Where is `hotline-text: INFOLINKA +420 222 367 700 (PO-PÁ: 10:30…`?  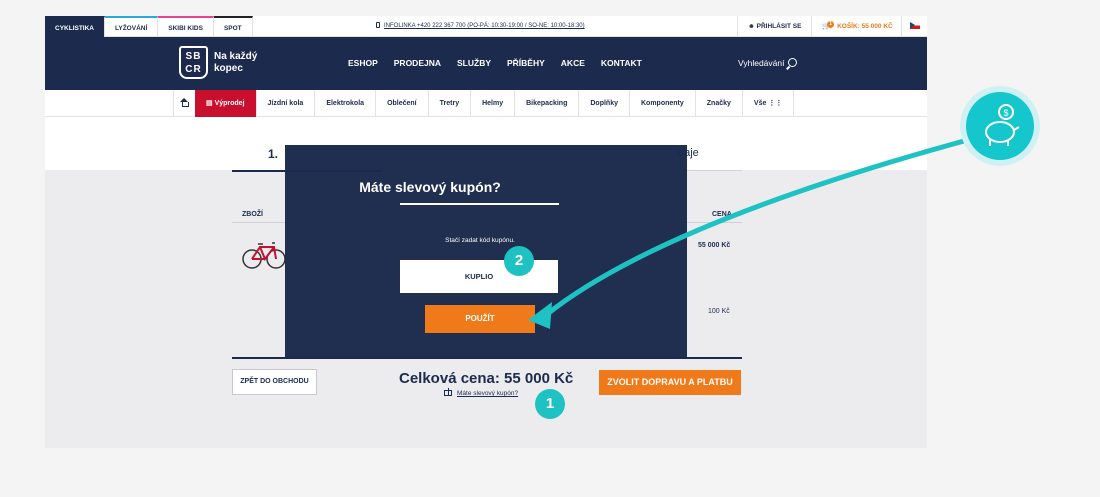
hotline-text: INFOLINKA +420 222 367 700 (PO-PÁ: 10:30… is located at coordinates (484, 26).